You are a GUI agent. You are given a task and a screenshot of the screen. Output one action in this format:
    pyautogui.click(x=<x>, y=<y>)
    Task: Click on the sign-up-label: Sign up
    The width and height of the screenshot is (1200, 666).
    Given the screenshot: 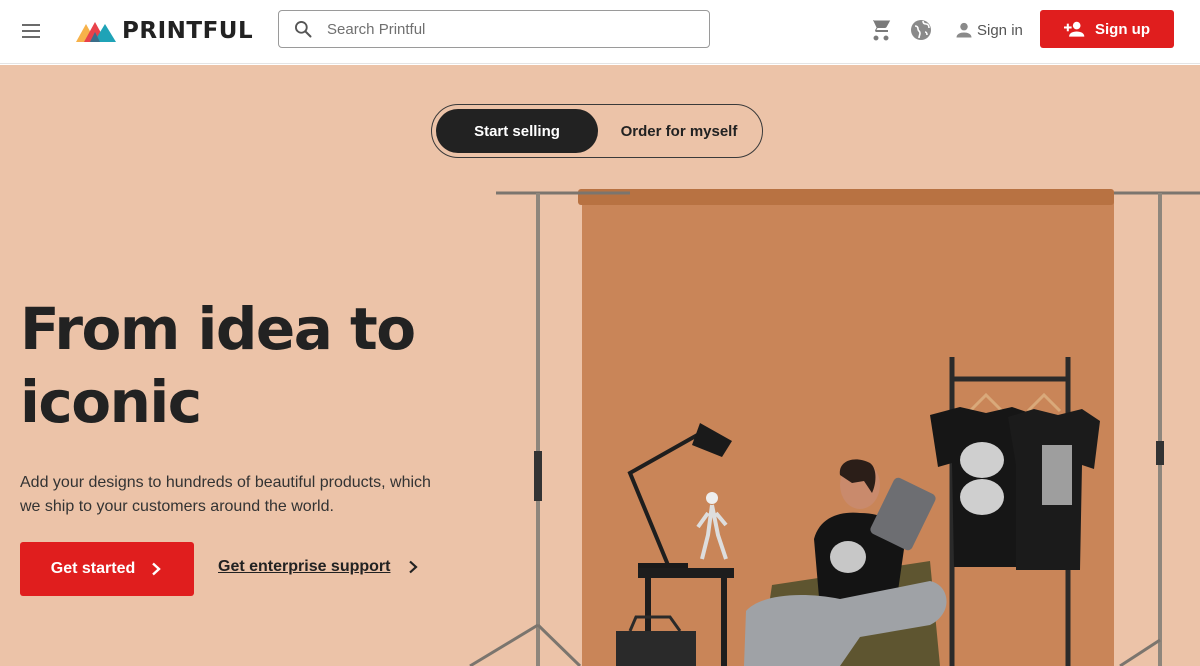 What is the action you would take?
    pyautogui.click(x=1122, y=29)
    